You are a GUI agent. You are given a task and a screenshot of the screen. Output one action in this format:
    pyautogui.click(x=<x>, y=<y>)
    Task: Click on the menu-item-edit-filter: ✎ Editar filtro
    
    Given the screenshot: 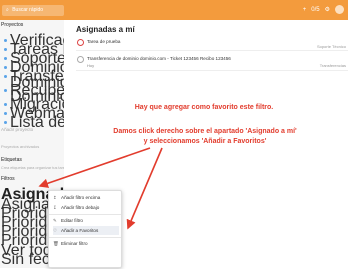 What is the action you would take?
    pyautogui.click(x=86, y=220)
    